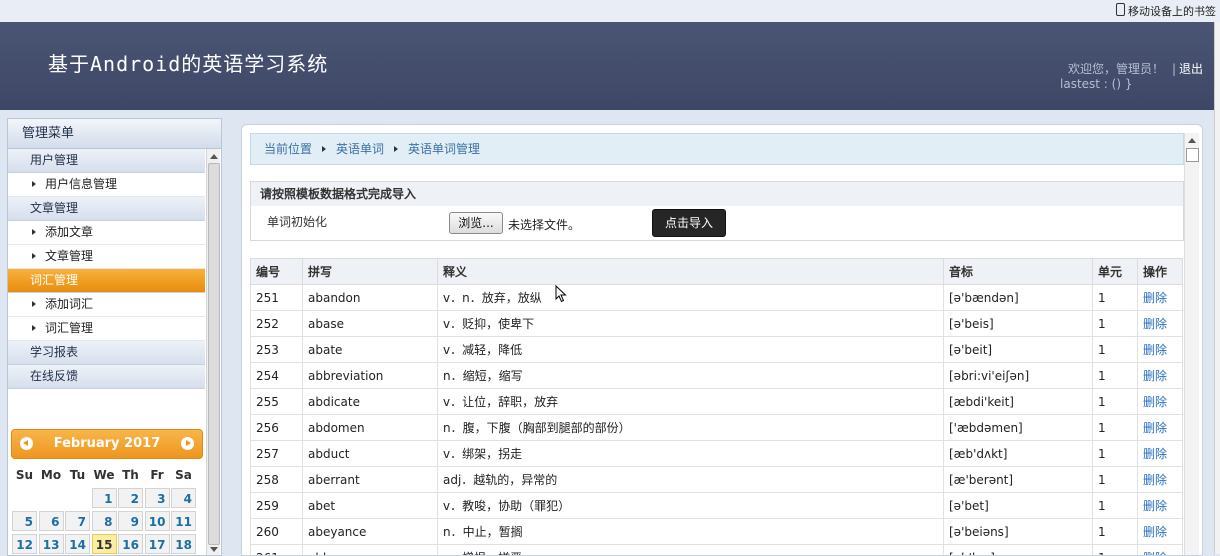 This screenshot has height=556, width=1220. I want to click on cell-phonetic: ['æbdəmen], so click(1018, 428).